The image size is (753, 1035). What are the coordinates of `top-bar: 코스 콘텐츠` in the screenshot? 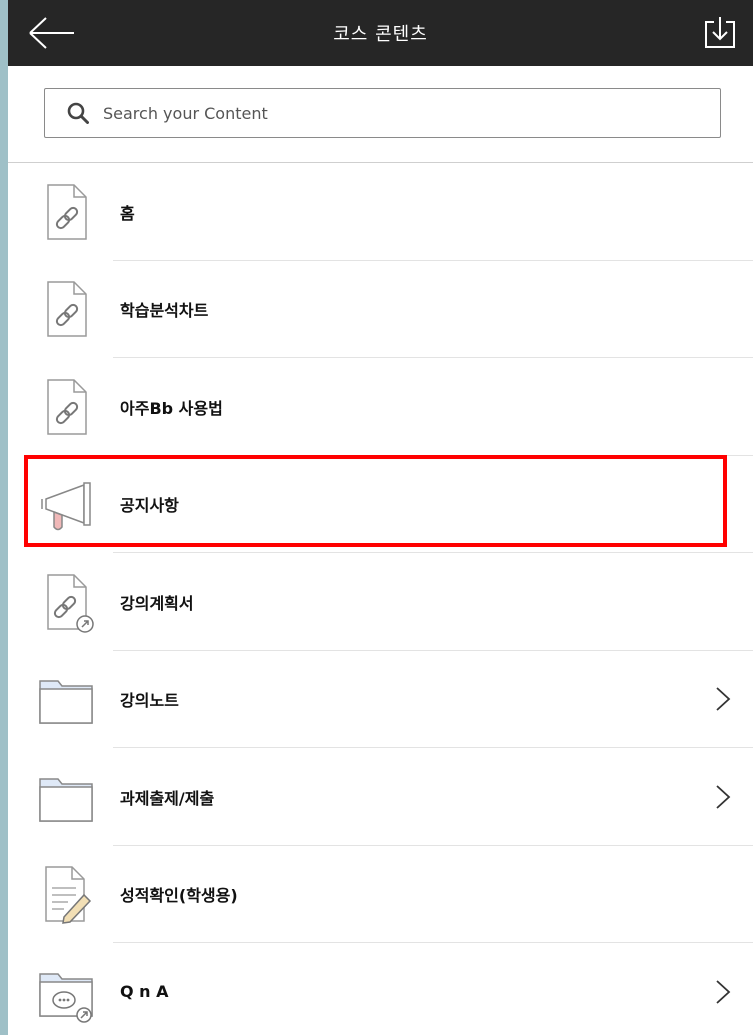 It's located at (380, 33).